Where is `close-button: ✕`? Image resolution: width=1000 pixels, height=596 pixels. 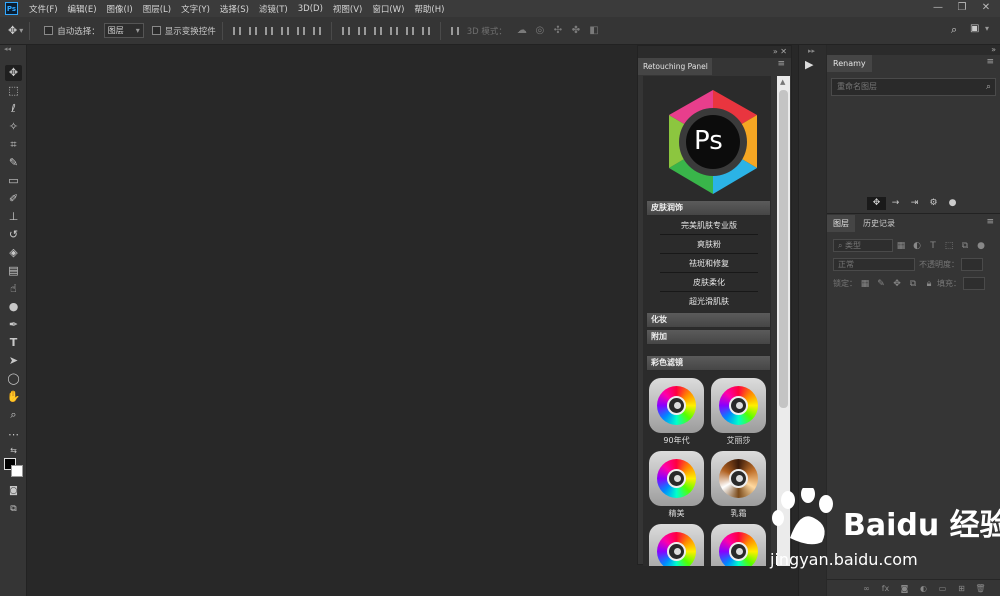
close-button: ✕ is located at coordinates (986, 8).